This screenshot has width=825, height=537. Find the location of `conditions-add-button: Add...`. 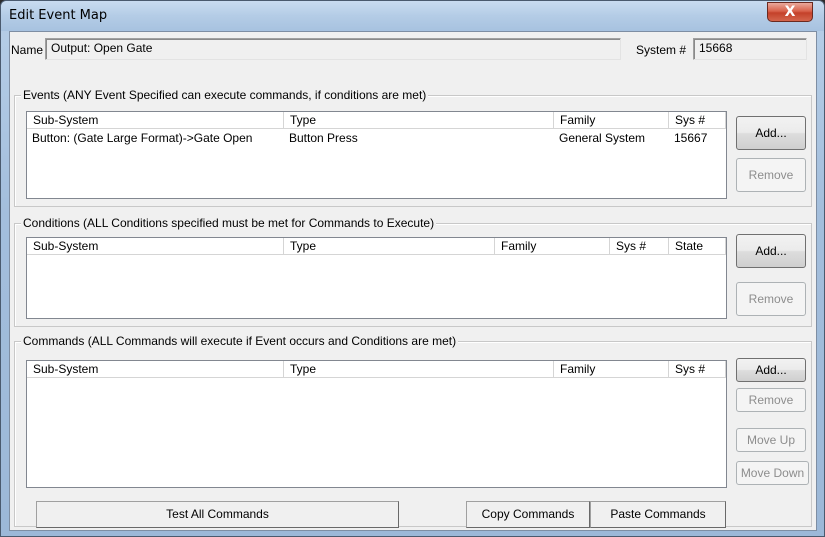

conditions-add-button: Add... is located at coordinates (771, 251).